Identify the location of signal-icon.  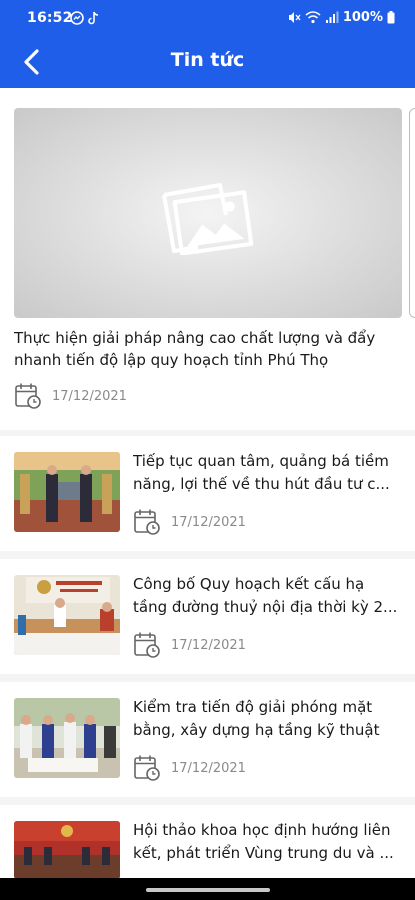
(332, 17).